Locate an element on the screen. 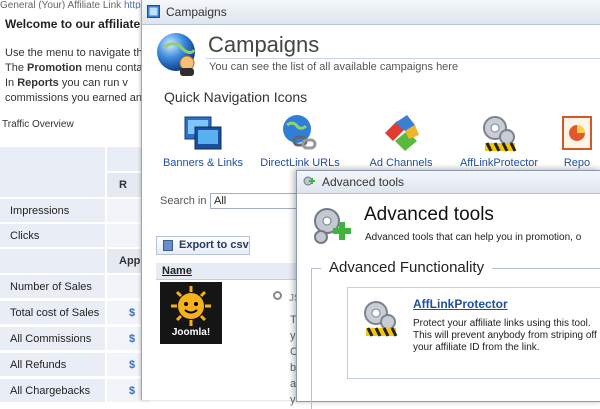 Image resolution: width=600 pixels, height=409 pixels. ad-channels-icon is located at coordinates (401, 133).